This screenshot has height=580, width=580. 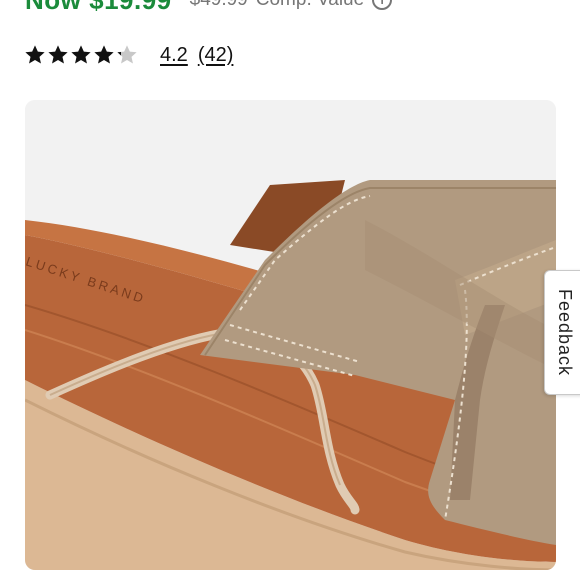 What do you see at coordinates (98, 8) in the screenshot?
I see `sale-price: Now $19.99` at bounding box center [98, 8].